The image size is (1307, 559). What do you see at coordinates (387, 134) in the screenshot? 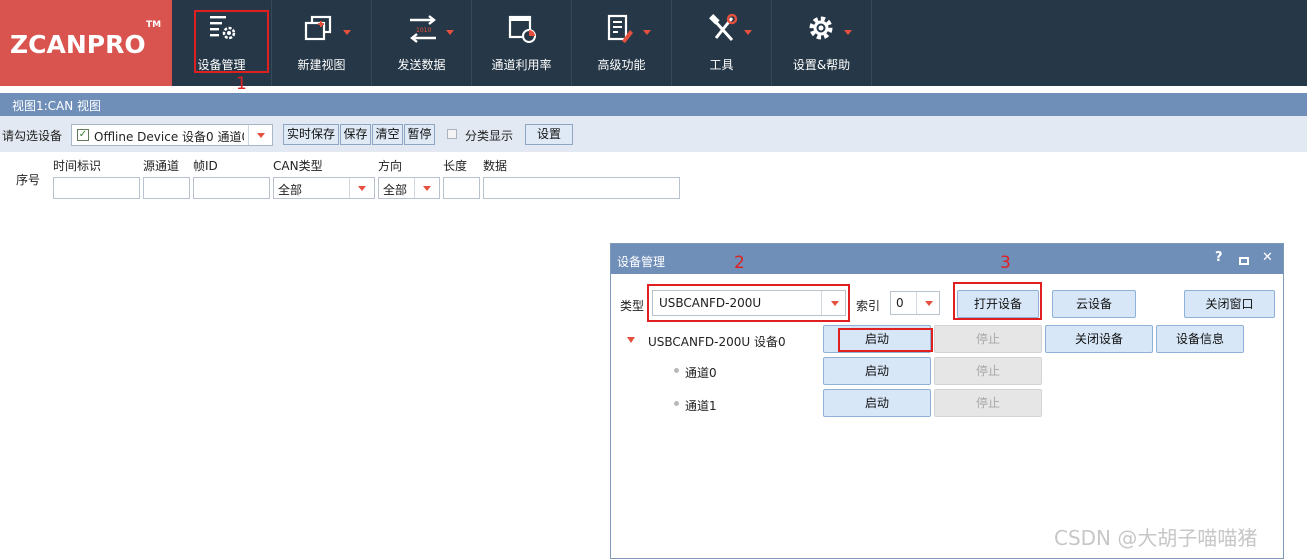
I see `clear-button: 清空` at bounding box center [387, 134].